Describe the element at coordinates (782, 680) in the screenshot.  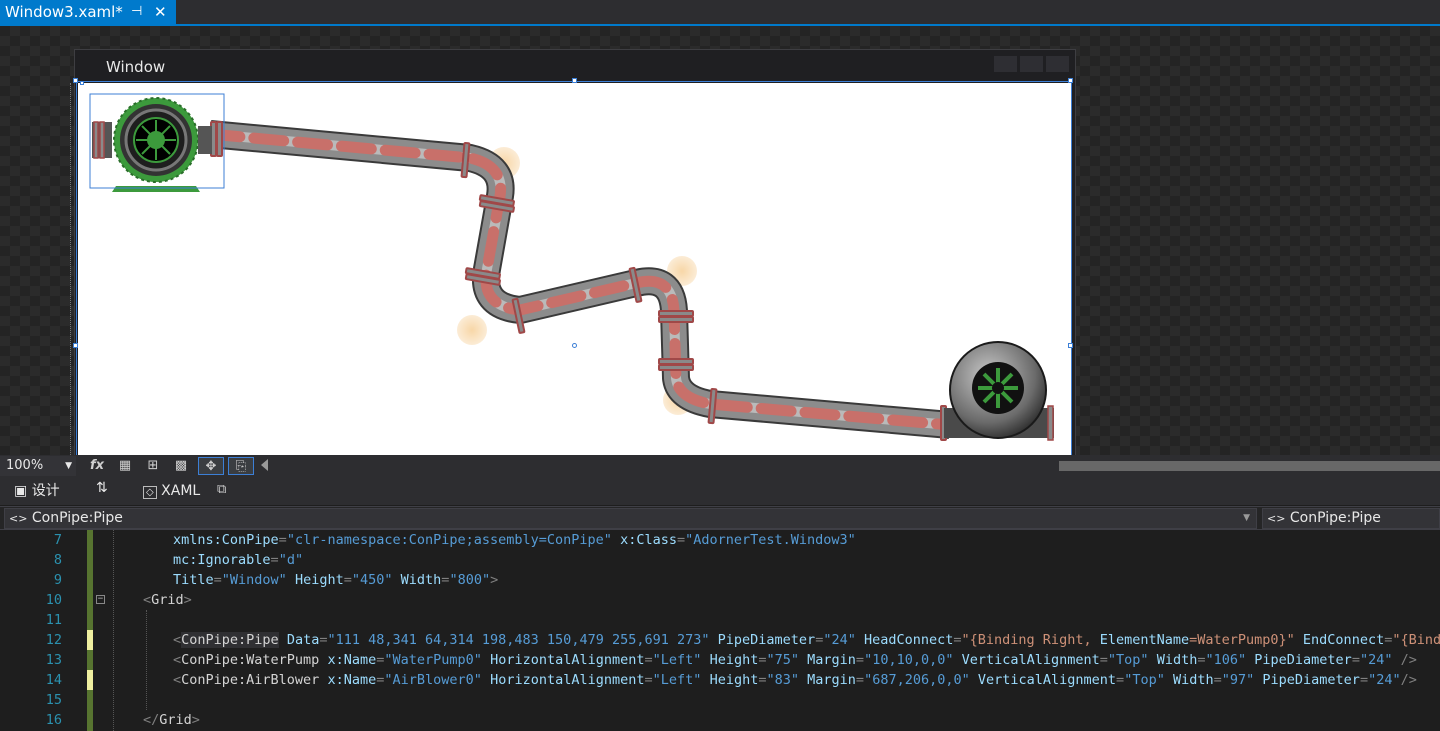
I see `attr-value: "83"` at that location.